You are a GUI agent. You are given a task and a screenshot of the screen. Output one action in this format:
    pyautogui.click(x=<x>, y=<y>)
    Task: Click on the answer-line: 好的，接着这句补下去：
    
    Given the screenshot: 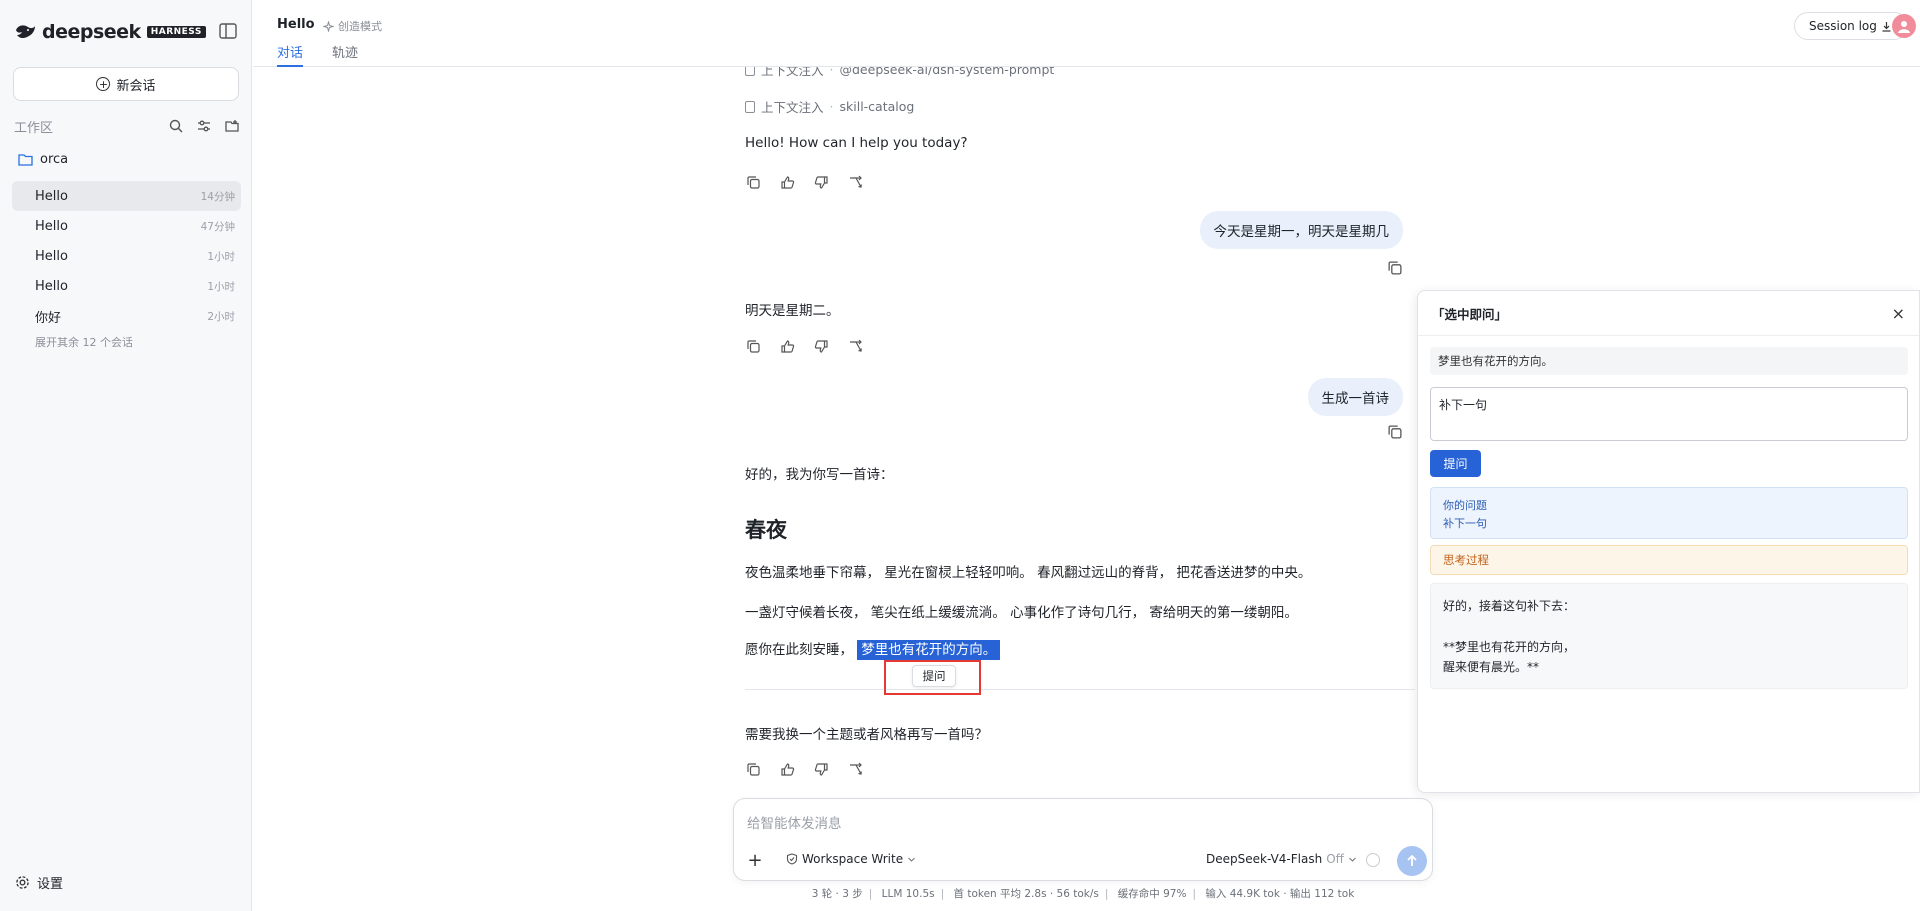 What is the action you would take?
    pyautogui.click(x=1509, y=606)
    